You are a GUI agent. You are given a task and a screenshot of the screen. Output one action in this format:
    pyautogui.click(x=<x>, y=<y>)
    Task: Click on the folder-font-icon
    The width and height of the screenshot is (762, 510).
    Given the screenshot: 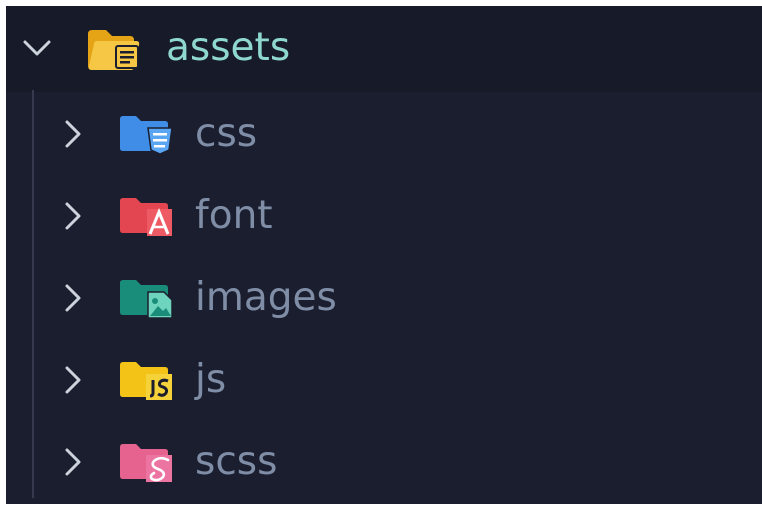 What is the action you would take?
    pyautogui.click(x=146, y=217)
    